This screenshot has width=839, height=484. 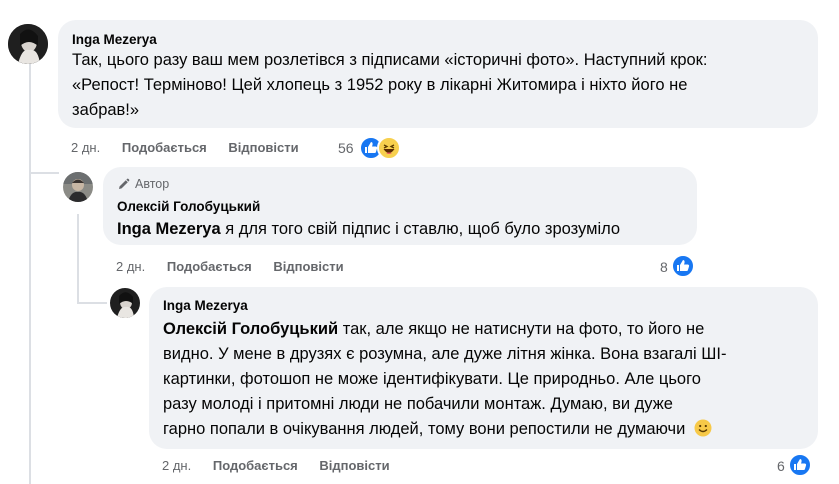 I want to click on comment-text-line: забрав!», so click(x=106, y=110).